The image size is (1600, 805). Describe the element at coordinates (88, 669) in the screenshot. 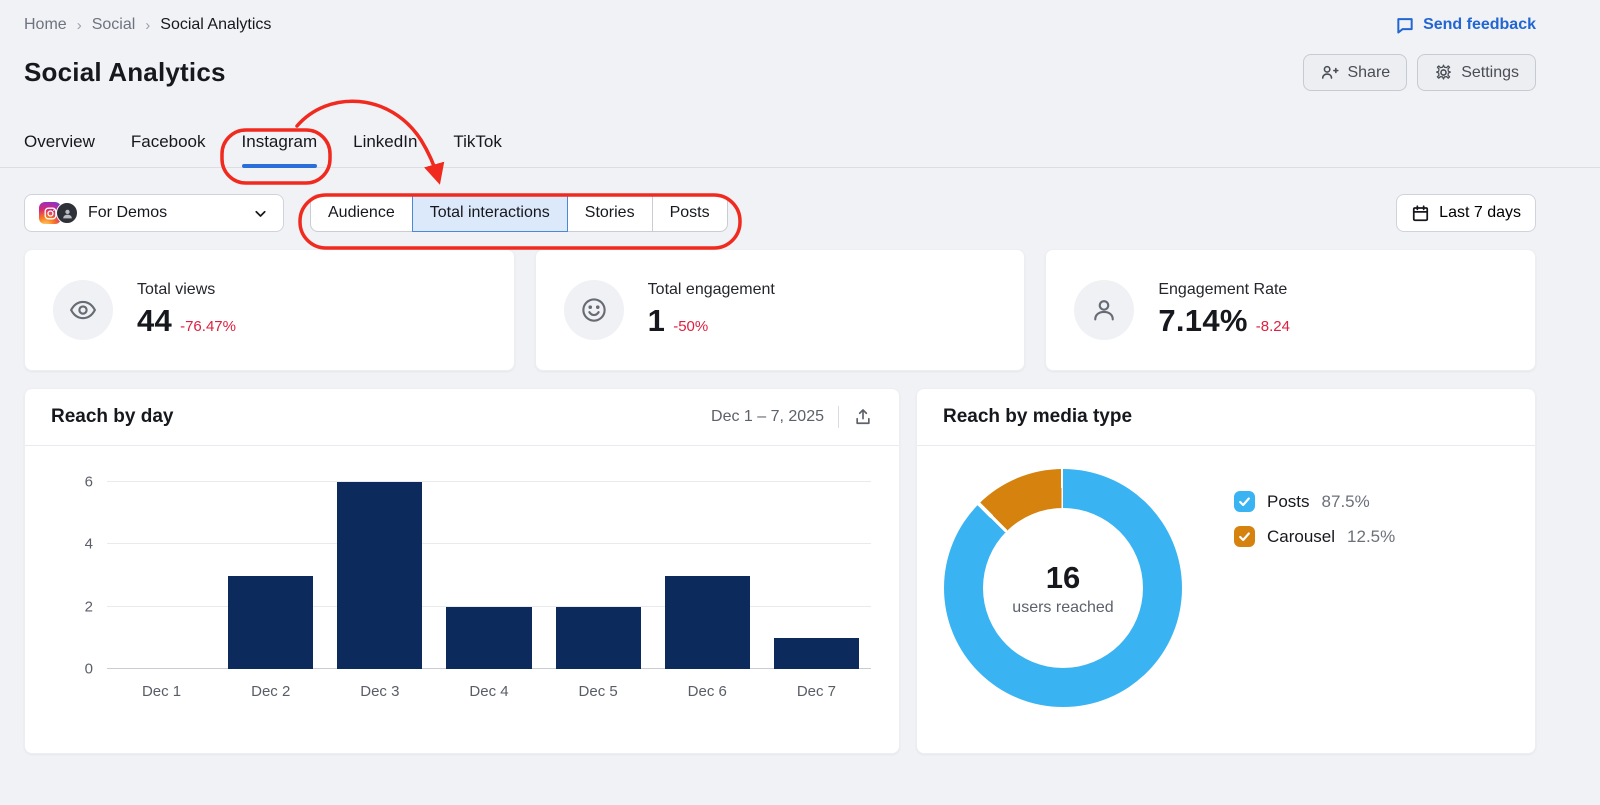

I see `y-tick-label: 0` at that location.